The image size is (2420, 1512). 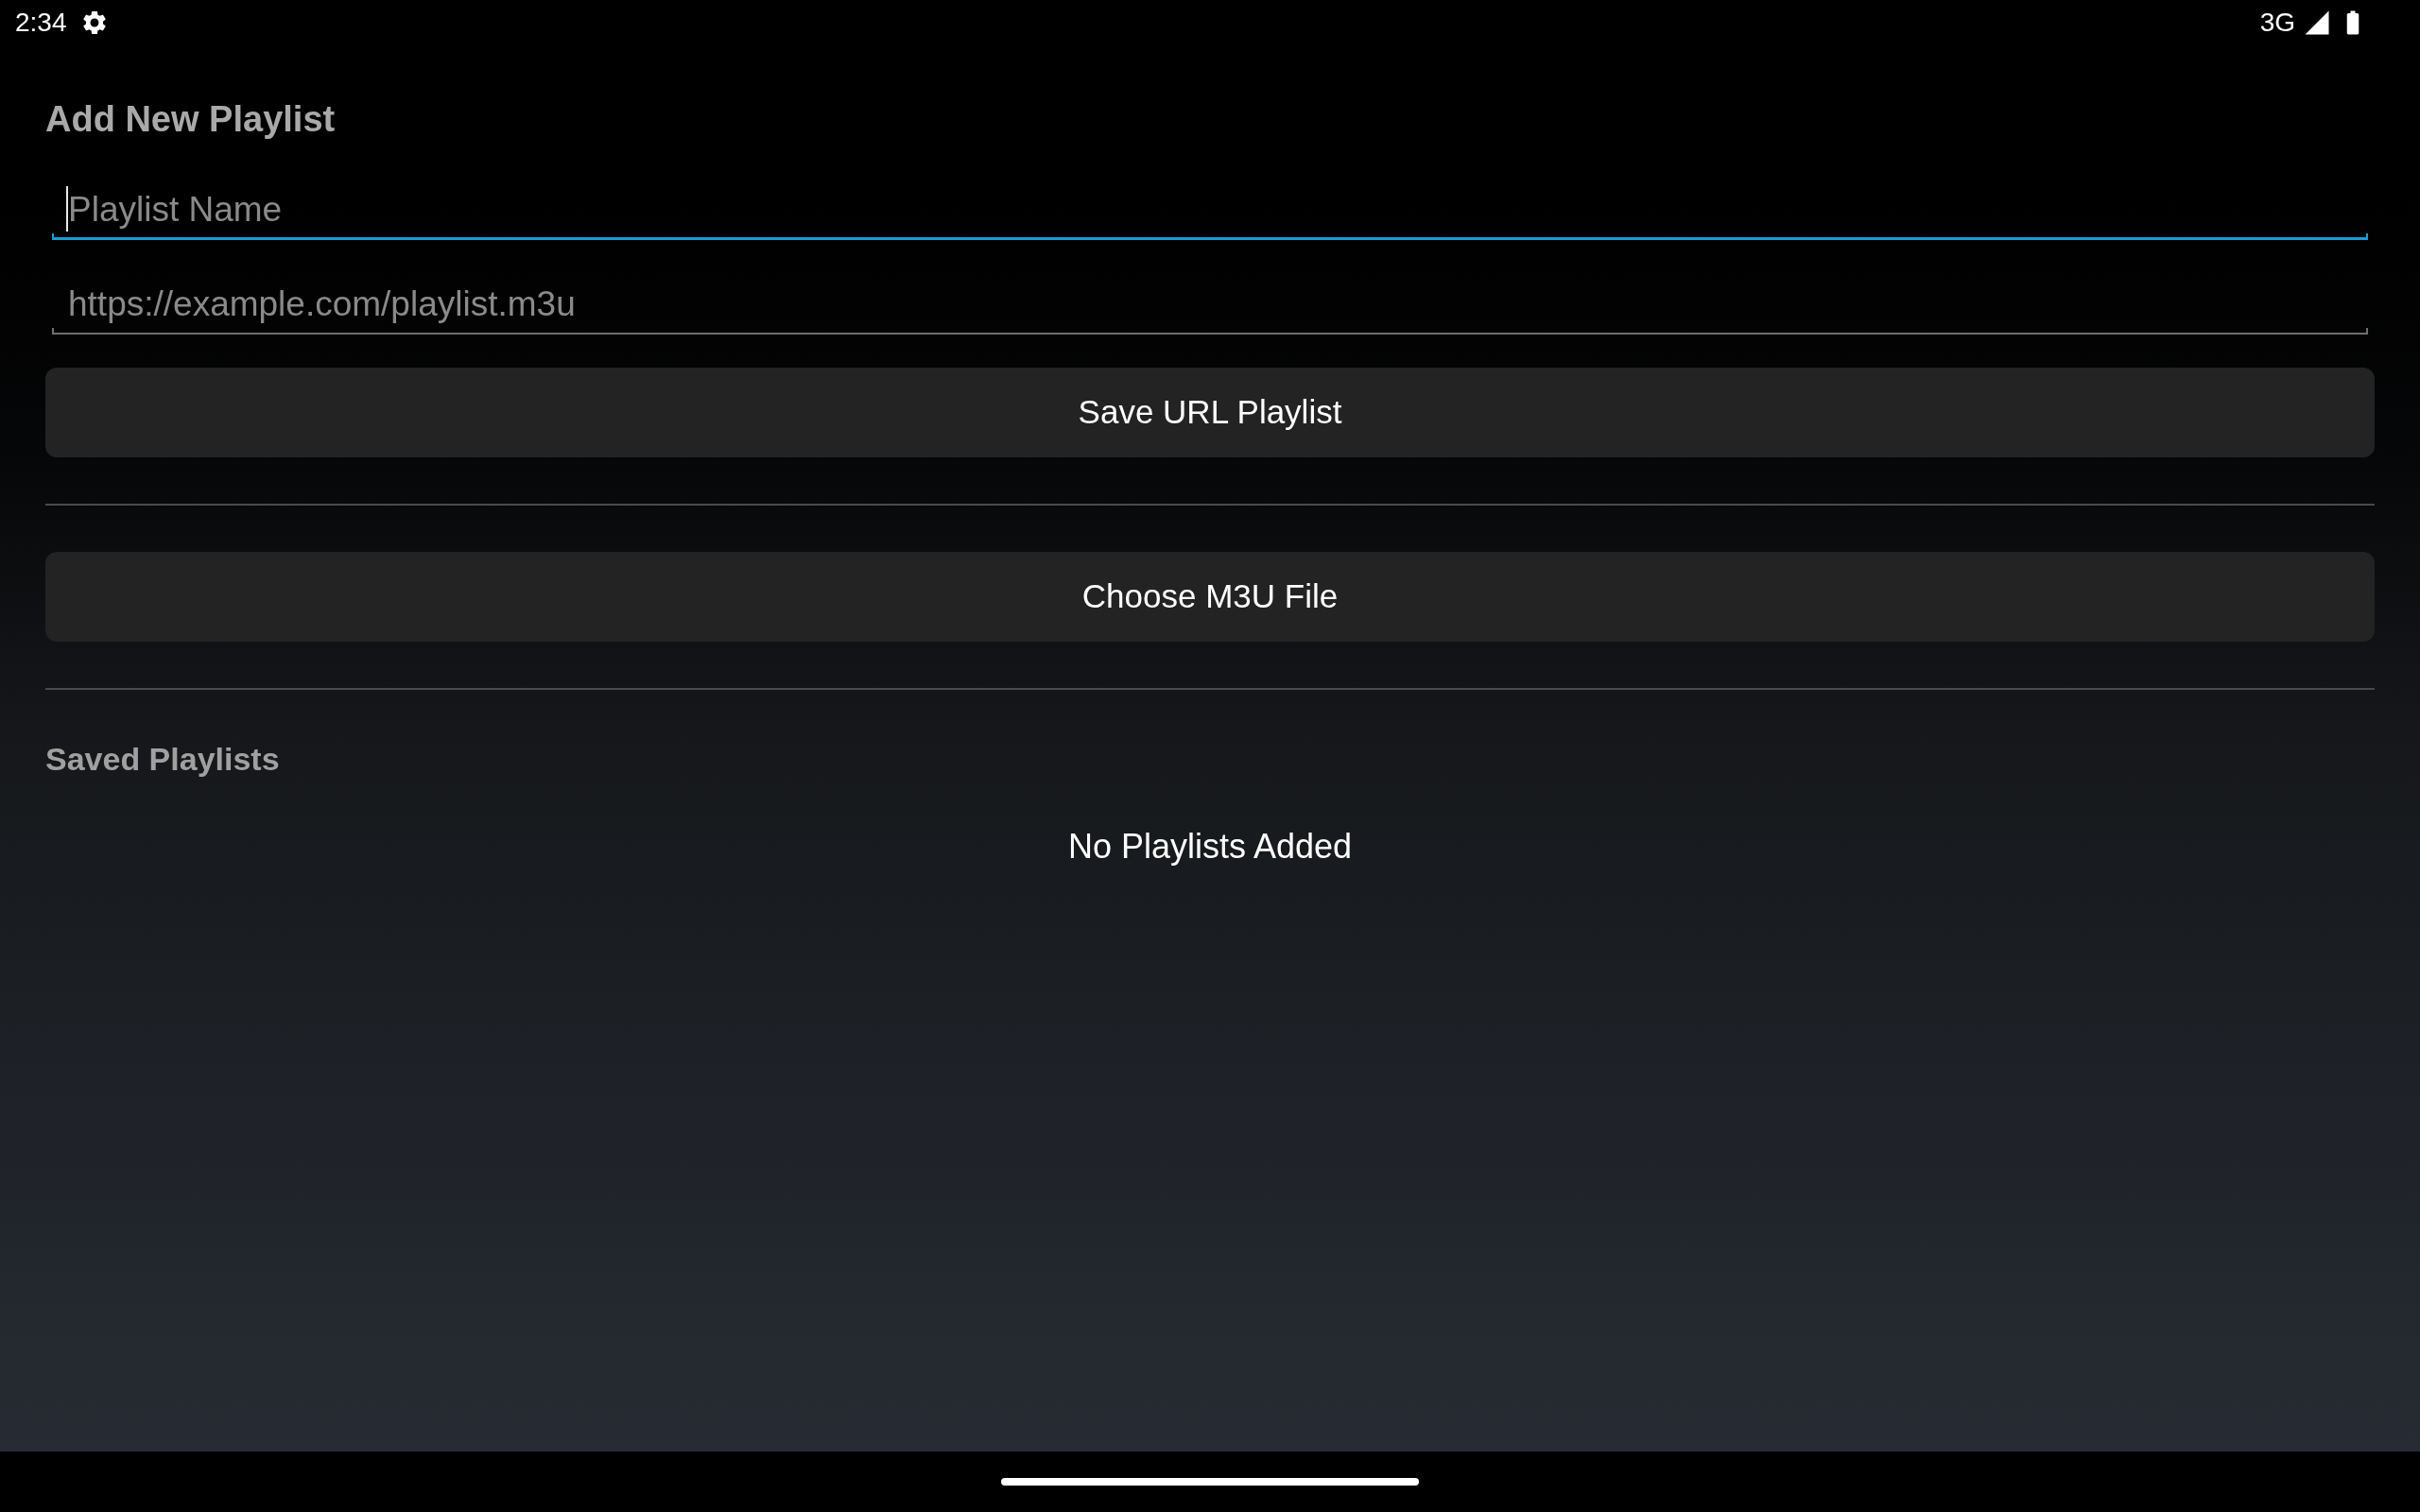 What do you see at coordinates (1210, 305) in the screenshot?
I see `input-field: https://example.com/playlist.m3u` at bounding box center [1210, 305].